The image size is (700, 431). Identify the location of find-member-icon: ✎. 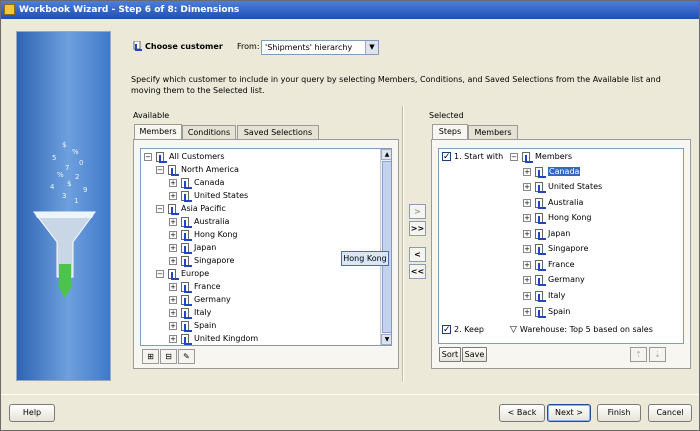
(186, 356).